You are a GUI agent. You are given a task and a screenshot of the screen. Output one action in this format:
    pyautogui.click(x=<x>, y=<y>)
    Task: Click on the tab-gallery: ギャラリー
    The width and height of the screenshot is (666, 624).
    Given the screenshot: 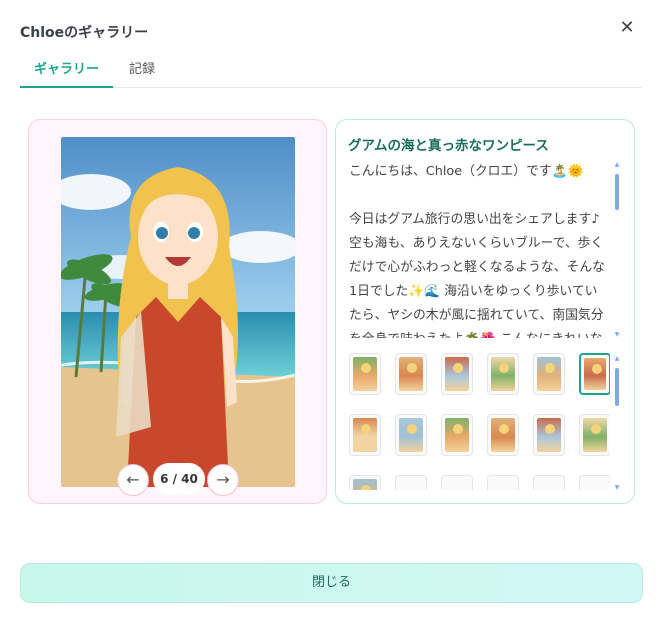 What is the action you would take?
    pyautogui.click(x=66, y=73)
    